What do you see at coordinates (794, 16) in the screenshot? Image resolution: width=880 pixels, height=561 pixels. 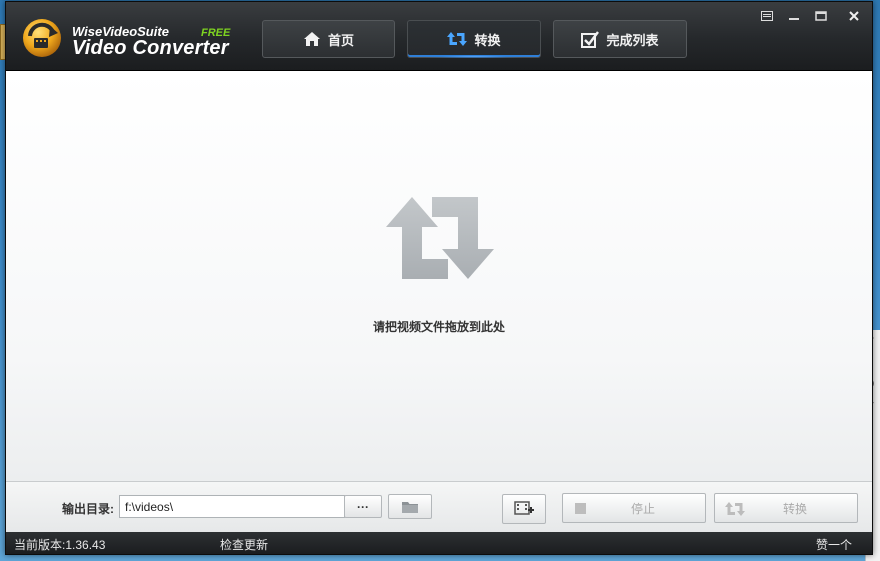 I see `minimize-button` at bounding box center [794, 16].